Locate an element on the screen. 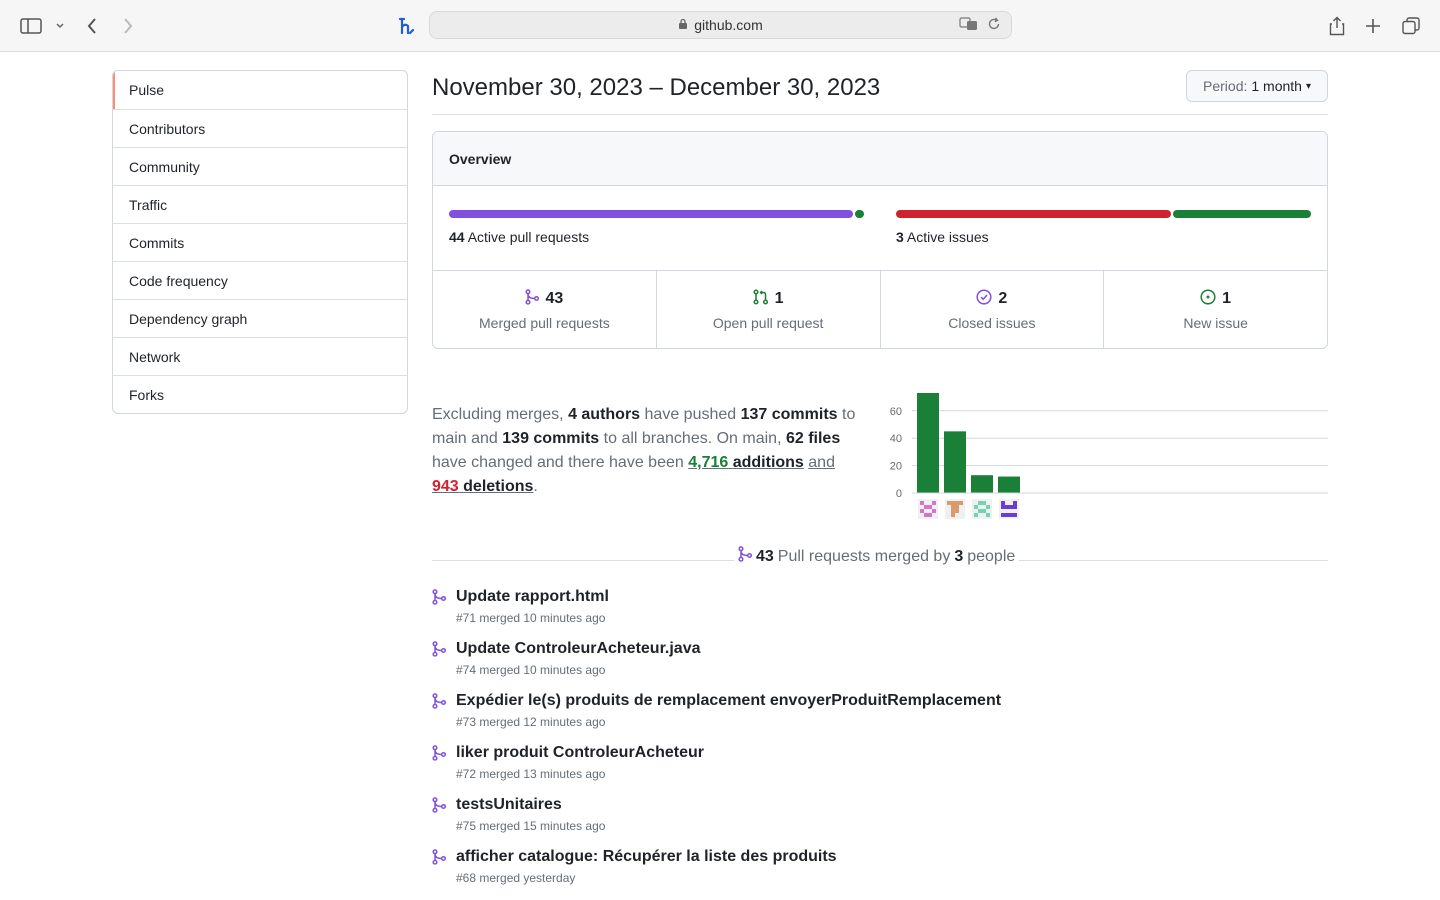 The image size is (1440, 900). reload-icon is located at coordinates (994, 25).